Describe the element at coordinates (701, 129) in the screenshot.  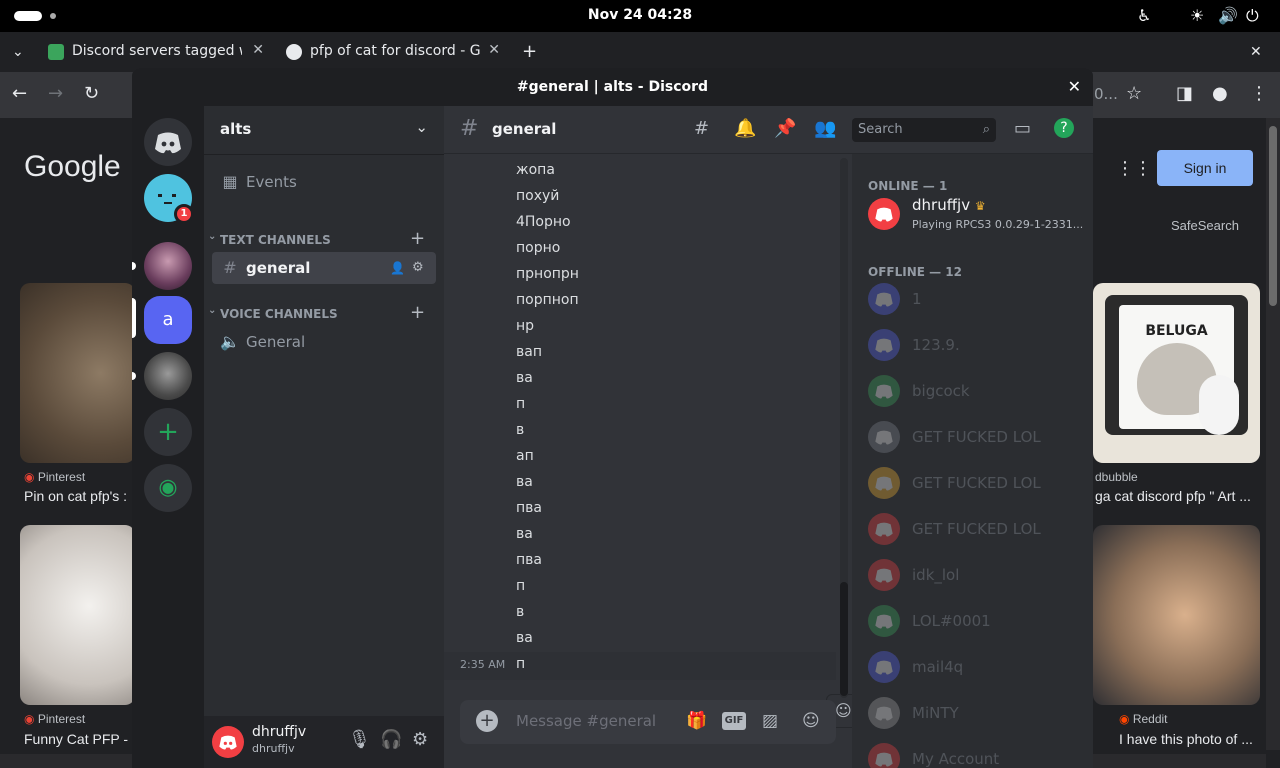
I see `threads-icon: #` at that location.